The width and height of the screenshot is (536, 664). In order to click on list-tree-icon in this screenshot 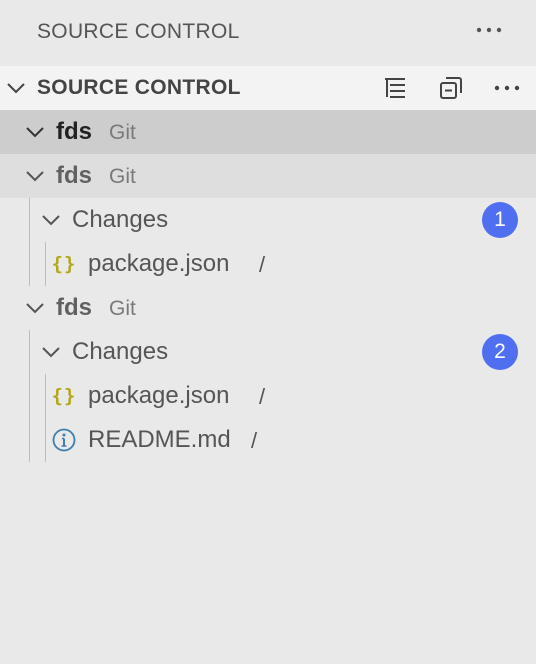, I will do `click(395, 88)`.